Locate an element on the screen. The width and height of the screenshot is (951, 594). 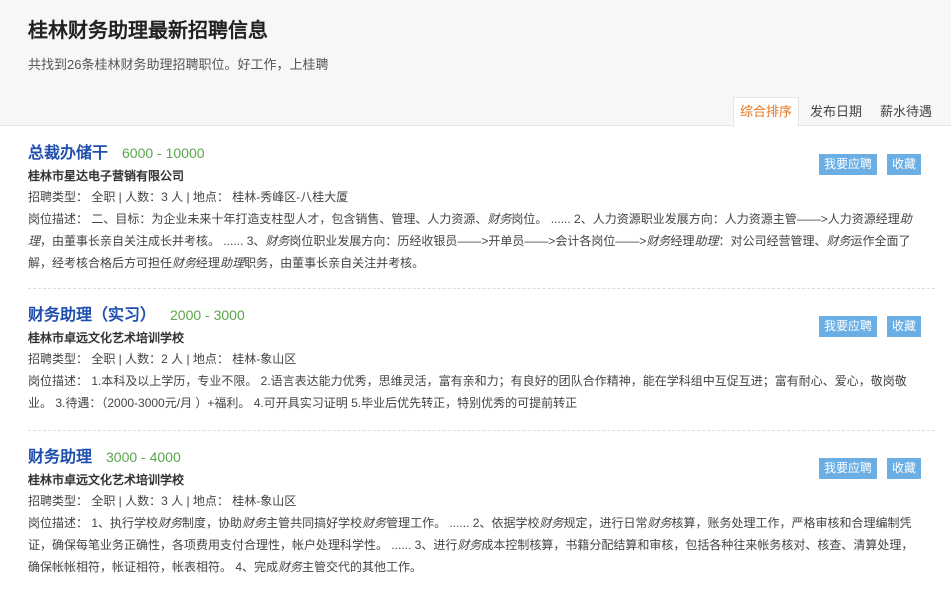
job-head: 财务助理（实习） 2000 - 3000 is located at coordinates (481, 316).